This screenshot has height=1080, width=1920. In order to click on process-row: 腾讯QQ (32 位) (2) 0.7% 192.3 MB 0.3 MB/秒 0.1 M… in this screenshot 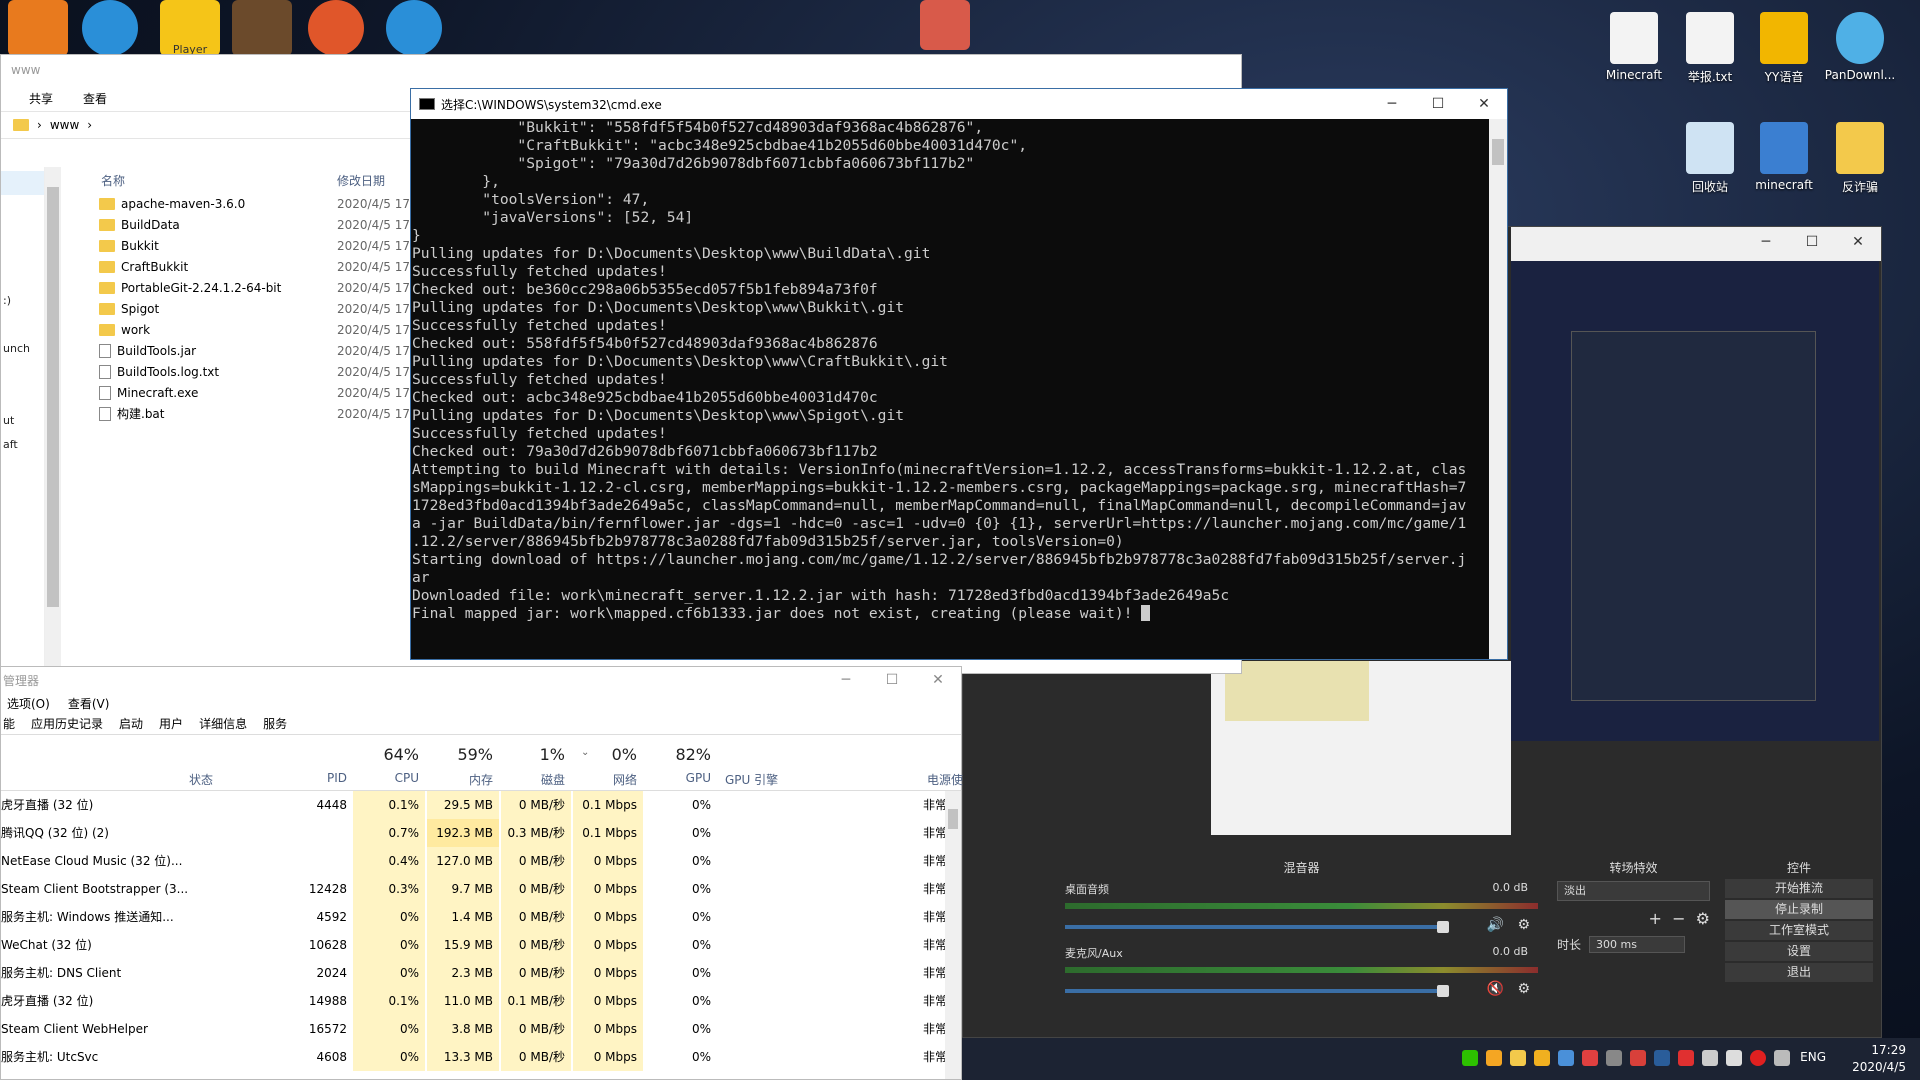, I will do `click(481, 833)`.